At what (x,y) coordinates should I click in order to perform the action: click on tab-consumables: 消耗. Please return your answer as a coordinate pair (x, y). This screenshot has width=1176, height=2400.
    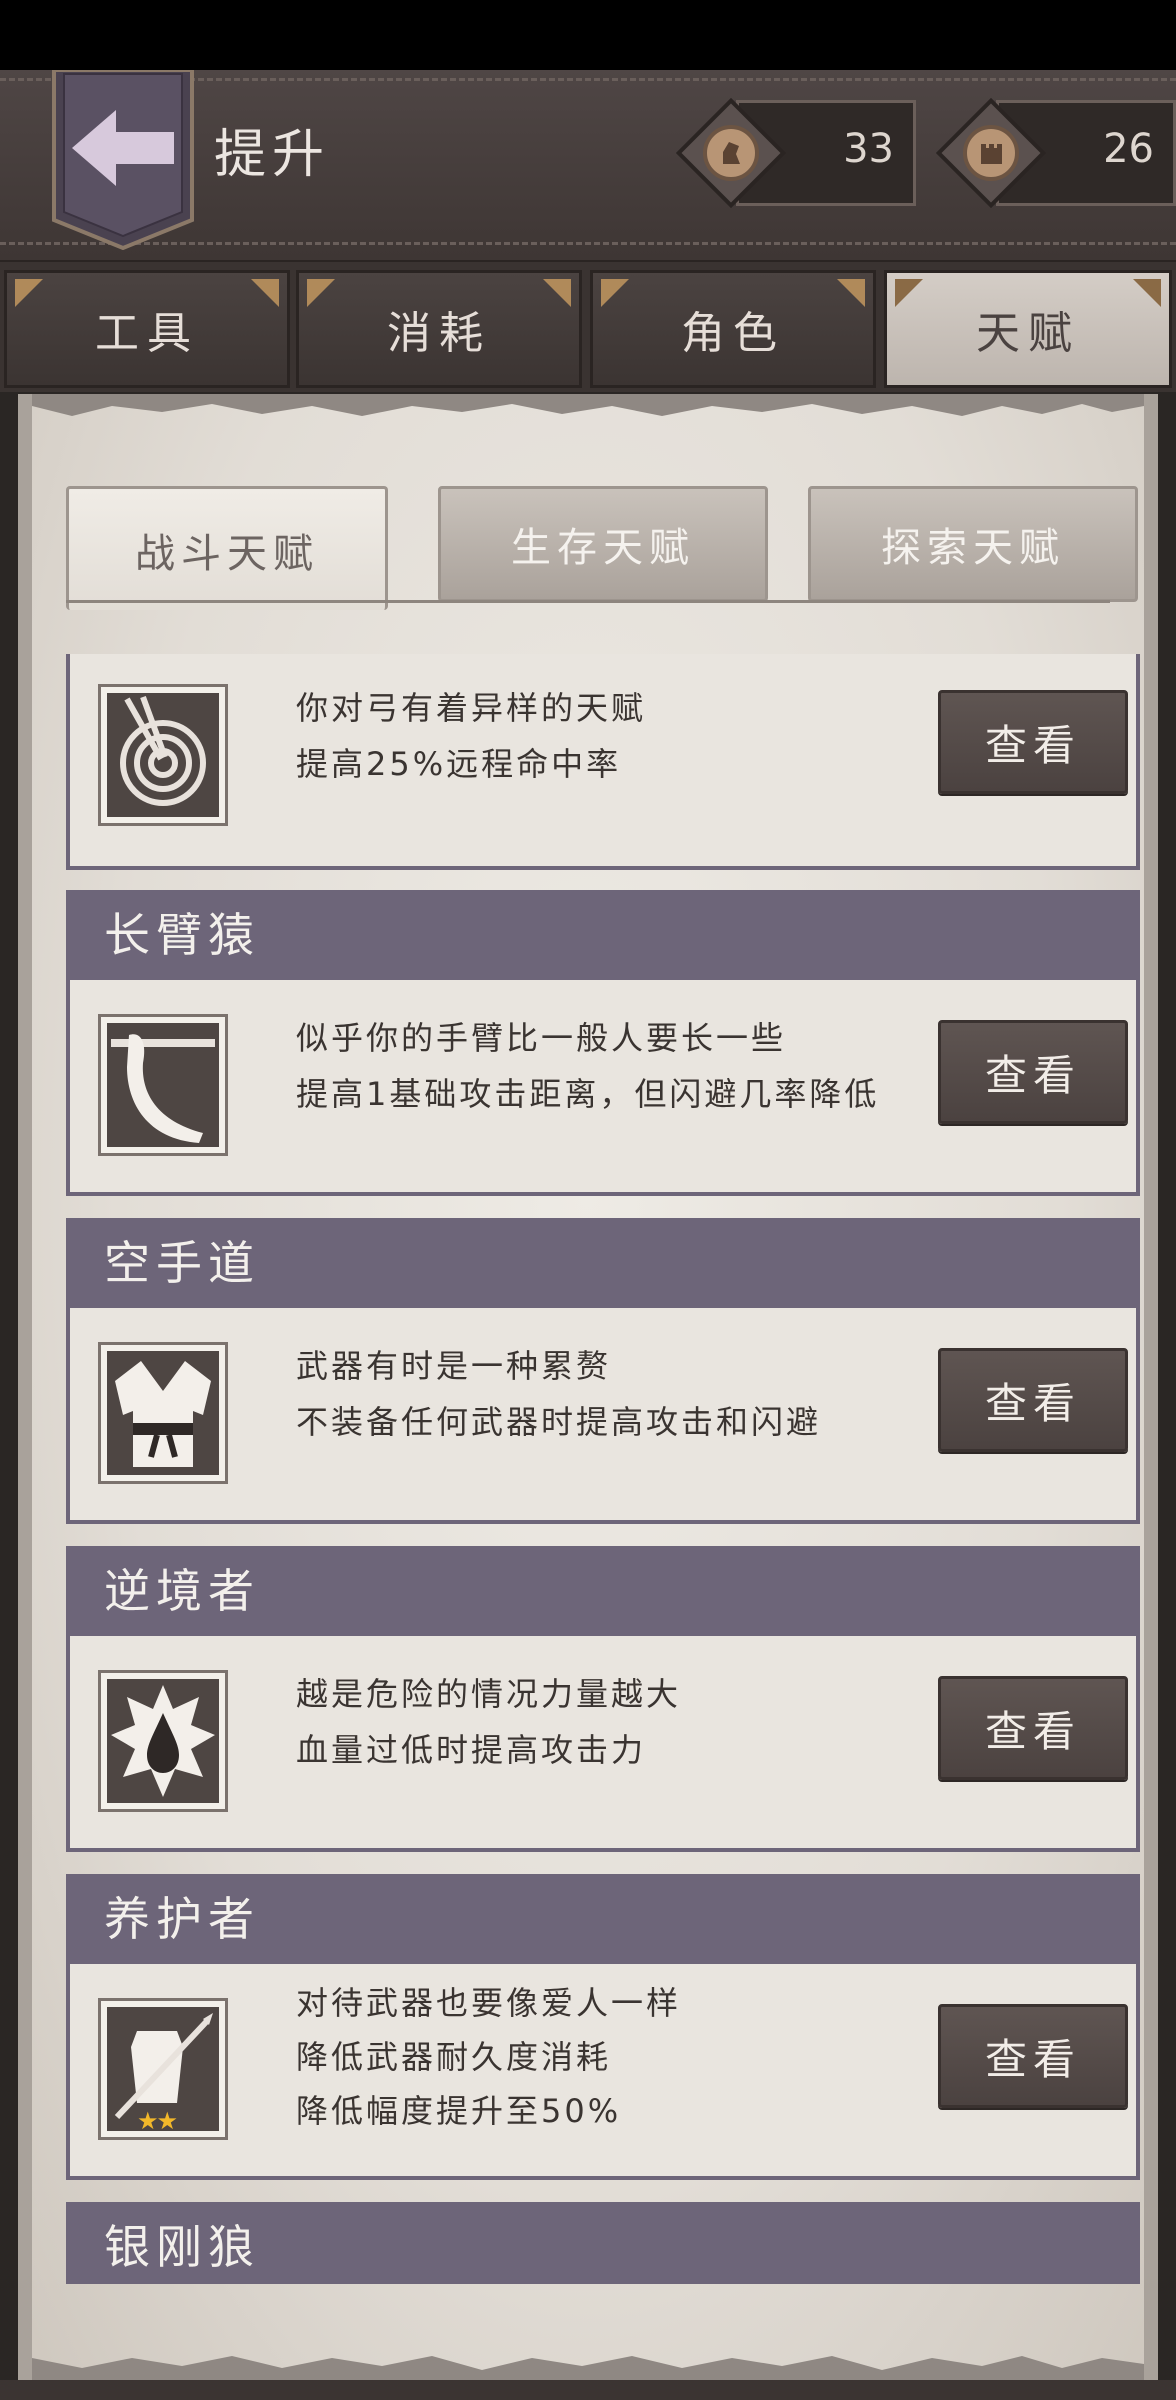
    Looking at the image, I should click on (439, 329).